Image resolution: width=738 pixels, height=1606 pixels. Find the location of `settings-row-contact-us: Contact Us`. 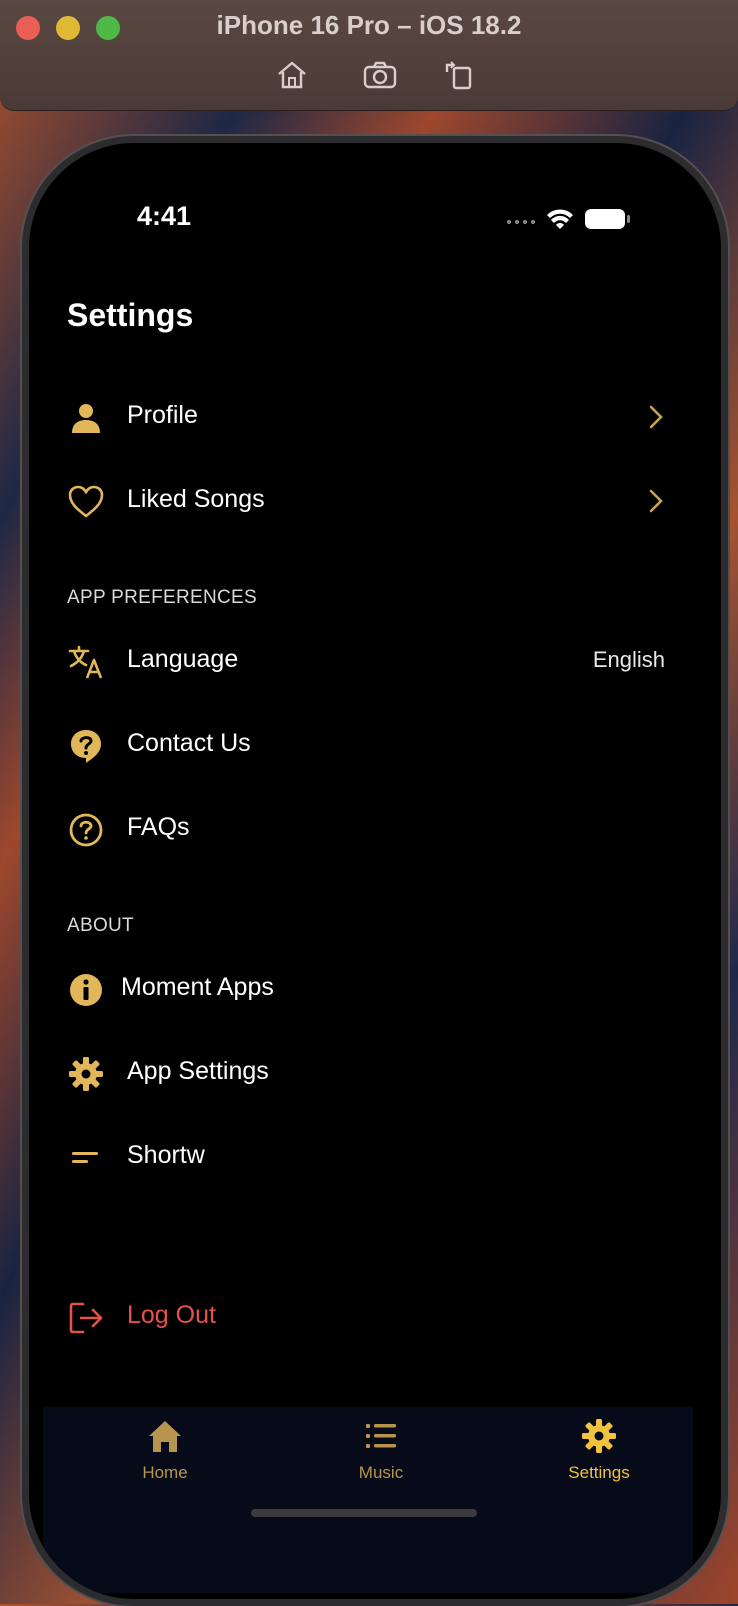

settings-row-contact-us: Contact Us is located at coordinates (366, 745).